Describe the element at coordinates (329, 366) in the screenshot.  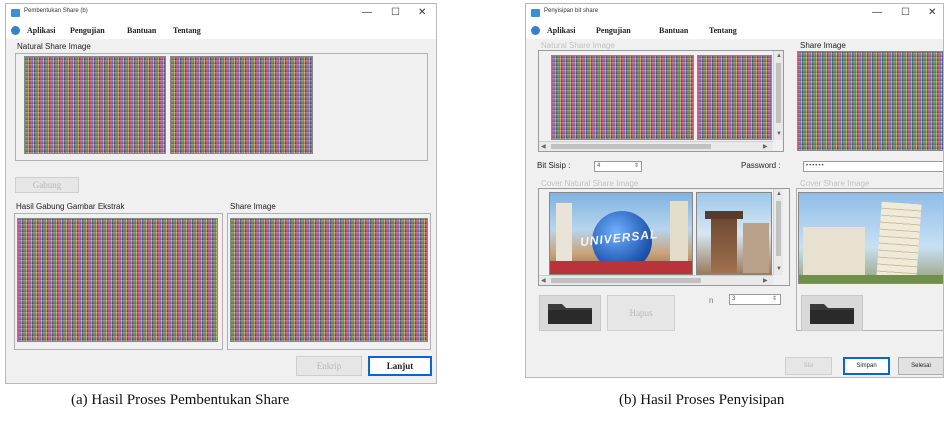
I see `enkrip-button: Enkrip` at that location.